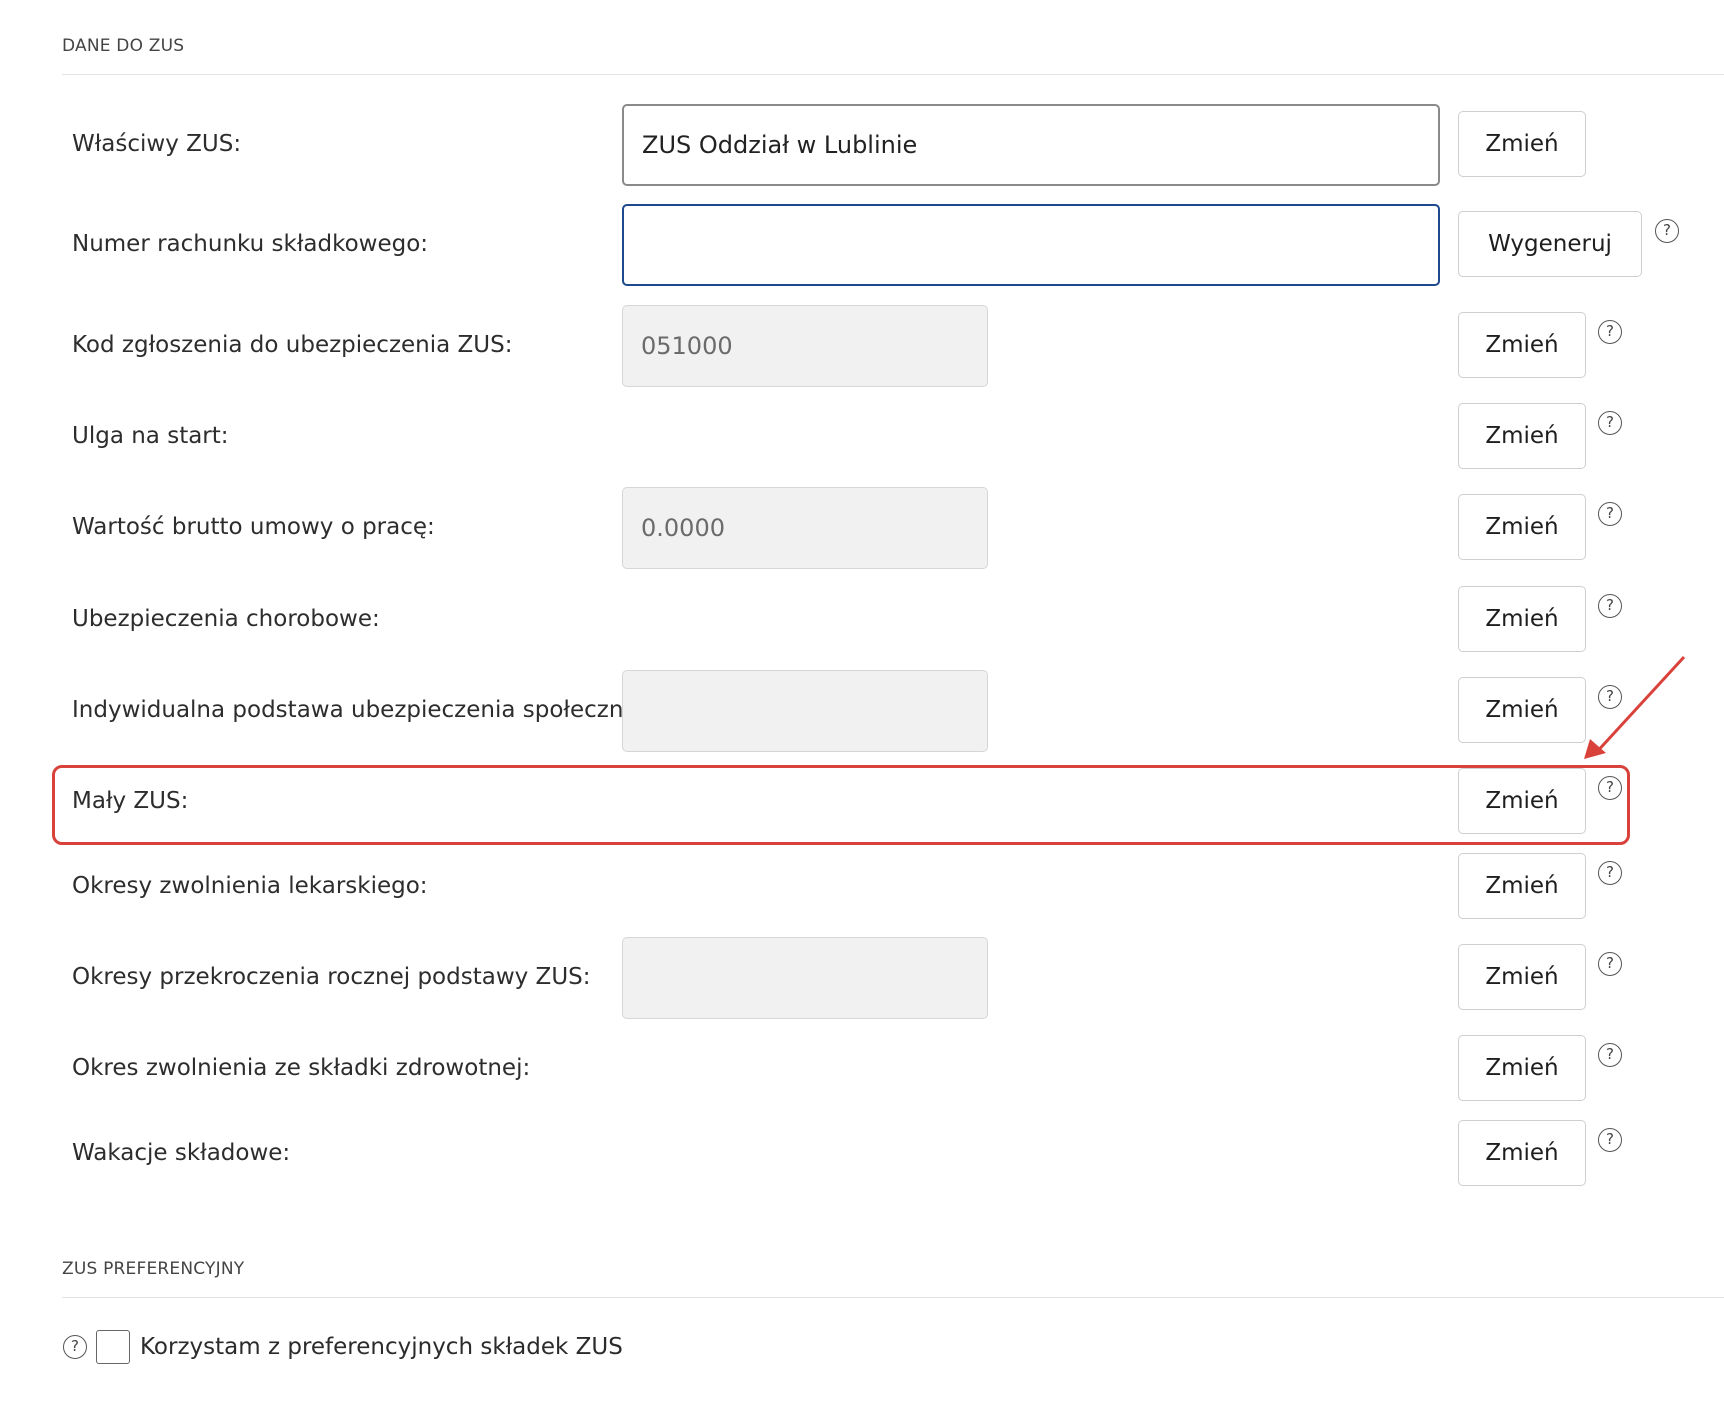  What do you see at coordinates (841, 805) in the screenshot?
I see `highlight-box-maly-zus` at bounding box center [841, 805].